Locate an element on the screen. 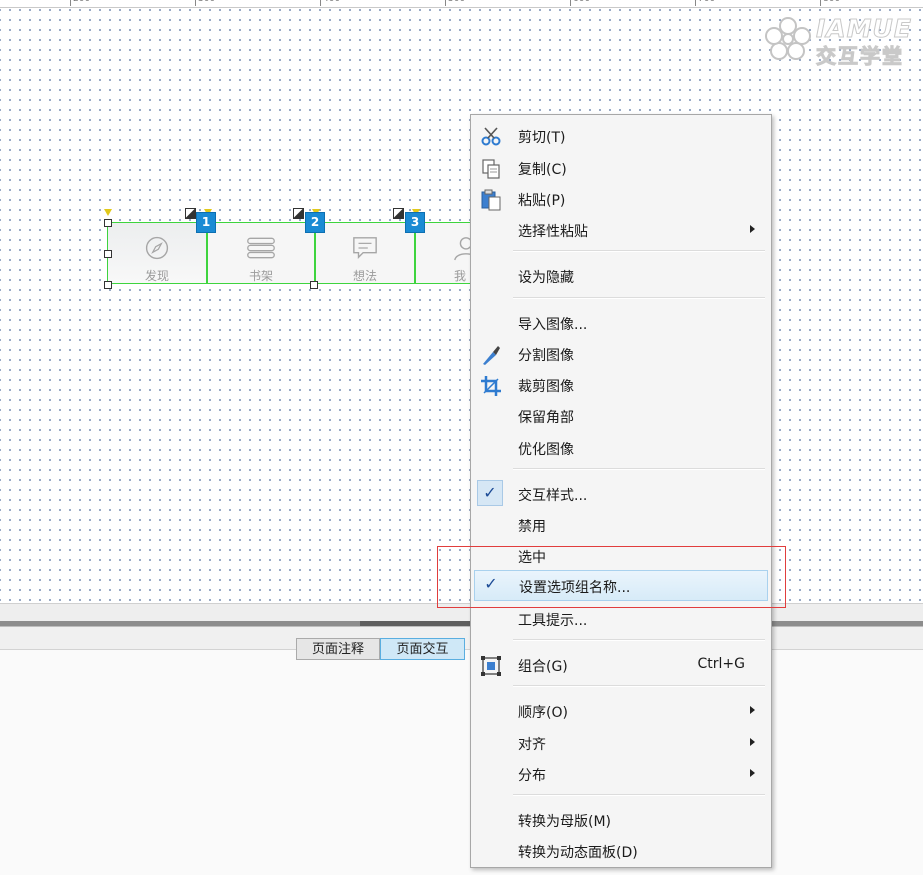 The image size is (923, 875). group-icon is located at coordinates (491, 666).